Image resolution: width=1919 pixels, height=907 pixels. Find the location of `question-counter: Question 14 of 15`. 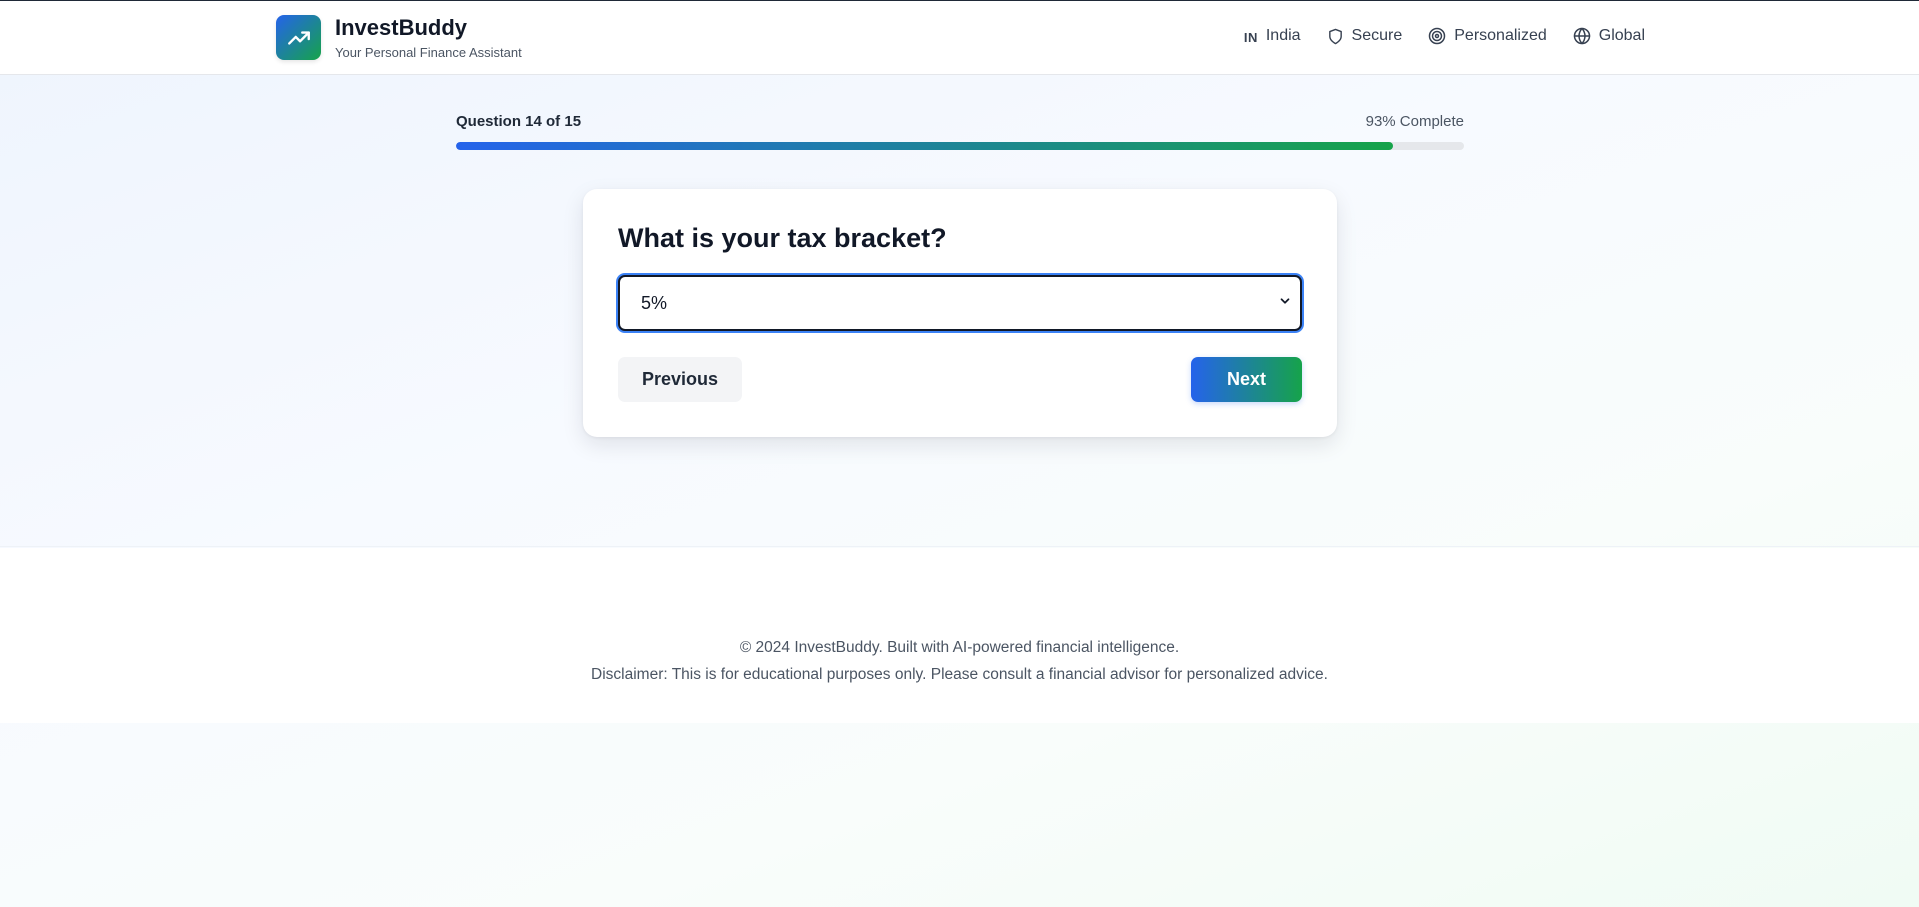

question-counter: Question 14 of 15 is located at coordinates (519, 121).